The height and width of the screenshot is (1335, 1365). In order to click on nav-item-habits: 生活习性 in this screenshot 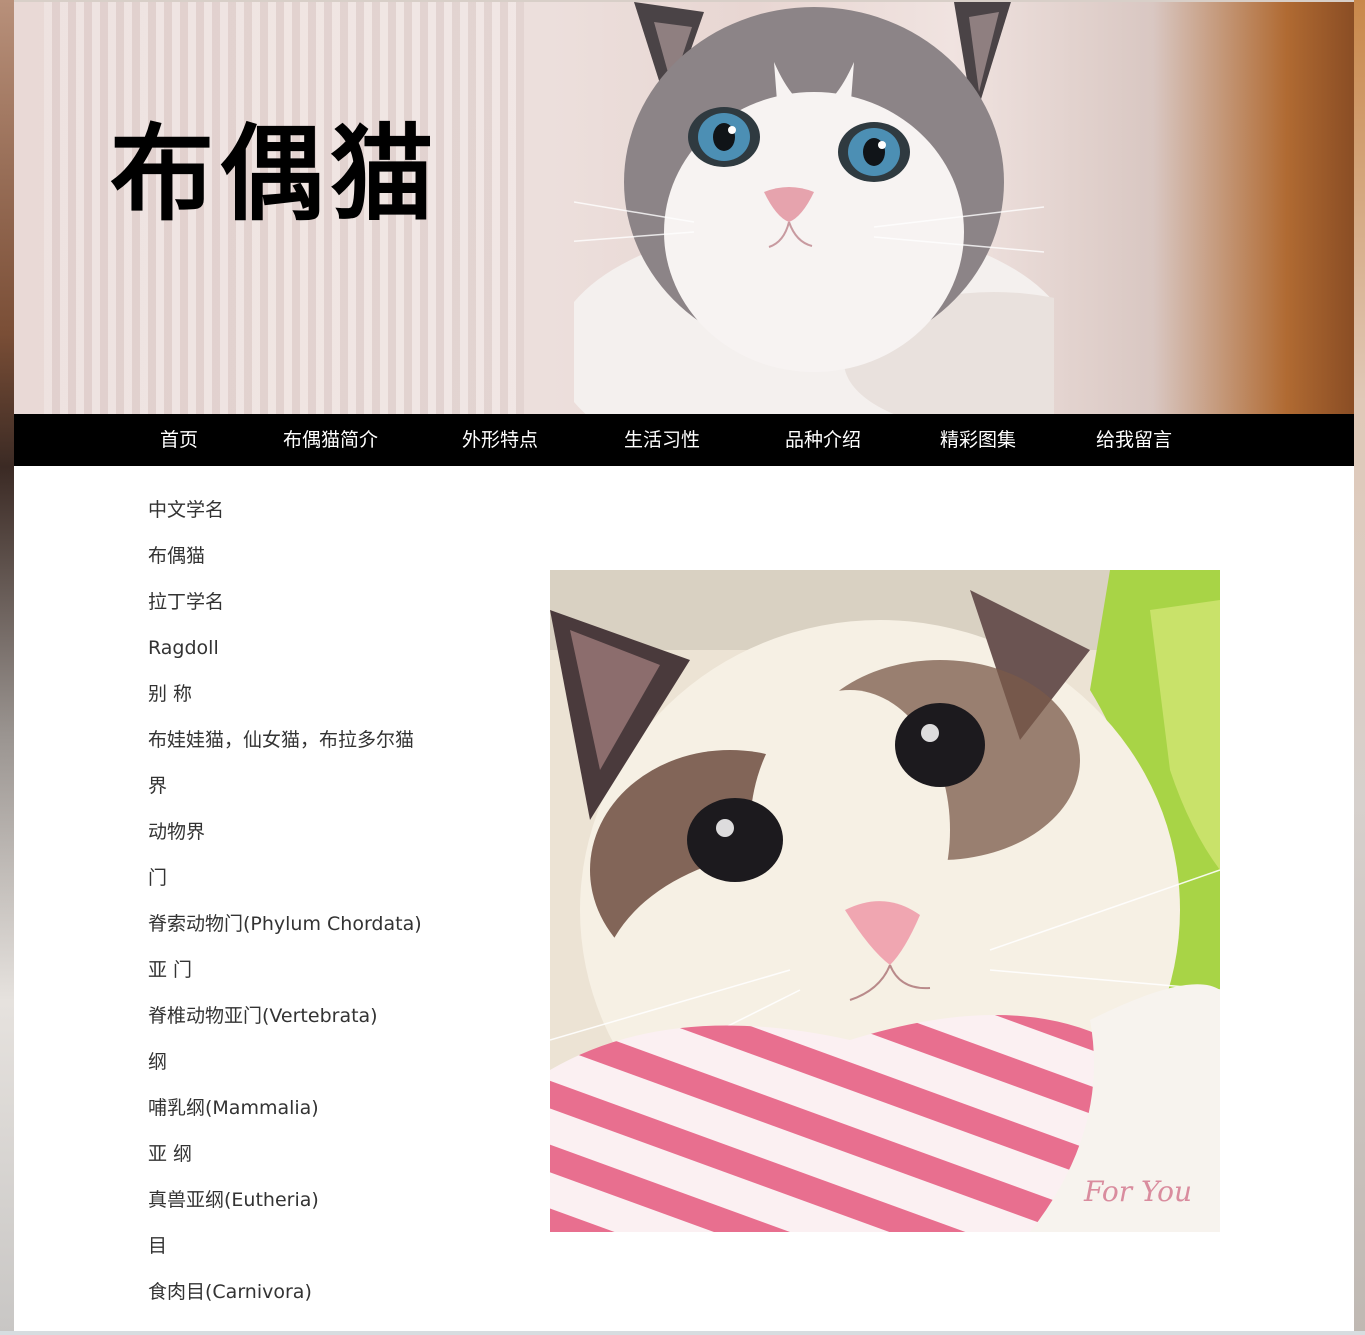, I will do `click(662, 440)`.